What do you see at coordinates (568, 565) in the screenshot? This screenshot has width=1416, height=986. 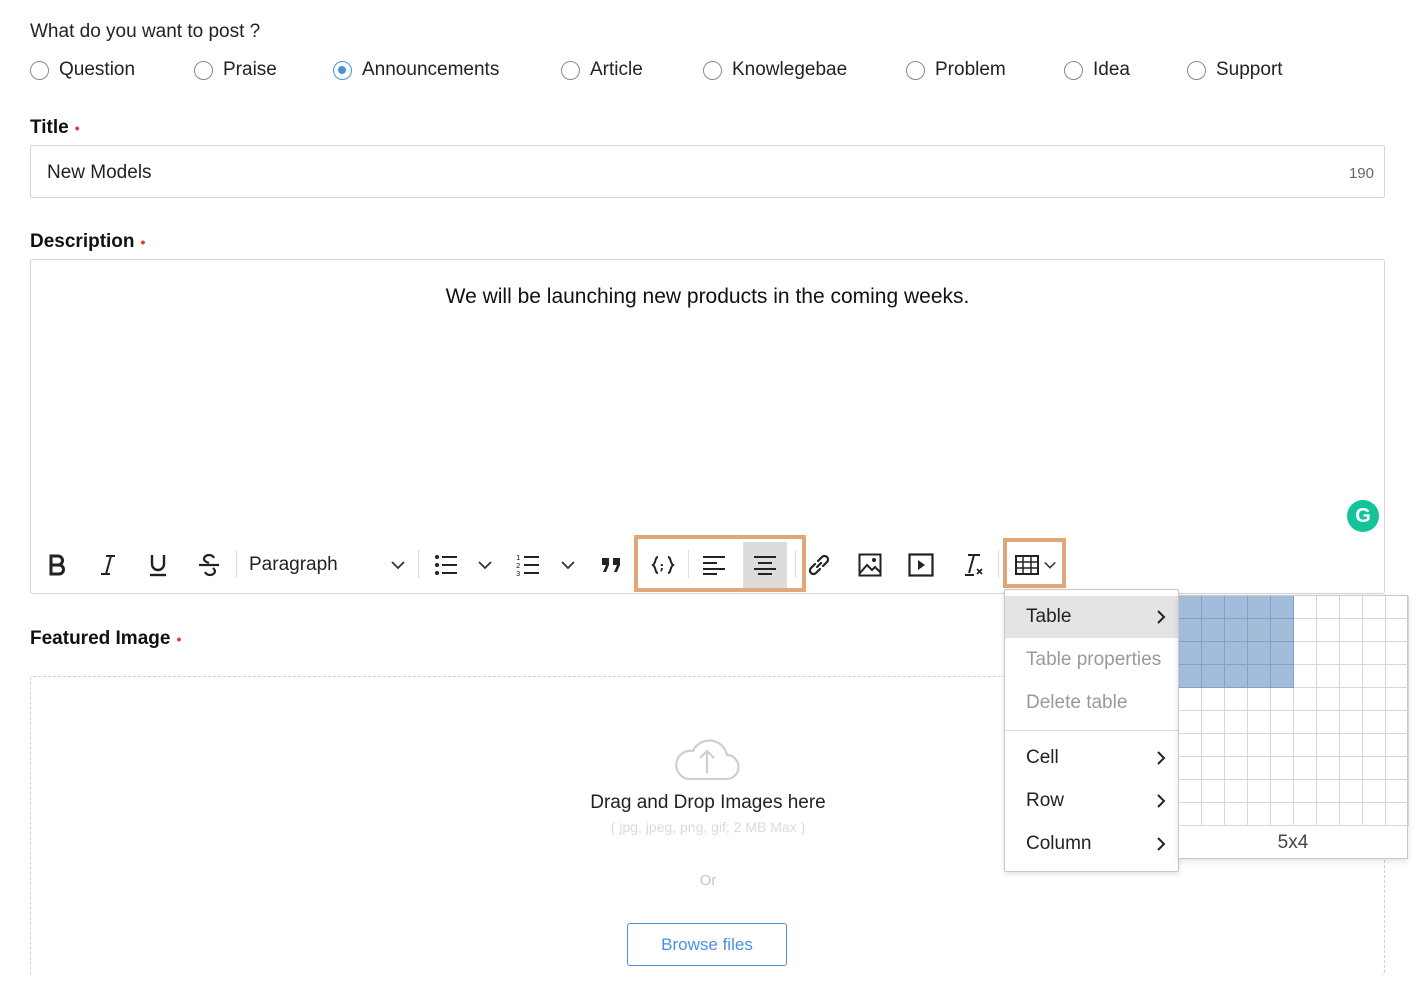 I see `numbered-list-options-button` at bounding box center [568, 565].